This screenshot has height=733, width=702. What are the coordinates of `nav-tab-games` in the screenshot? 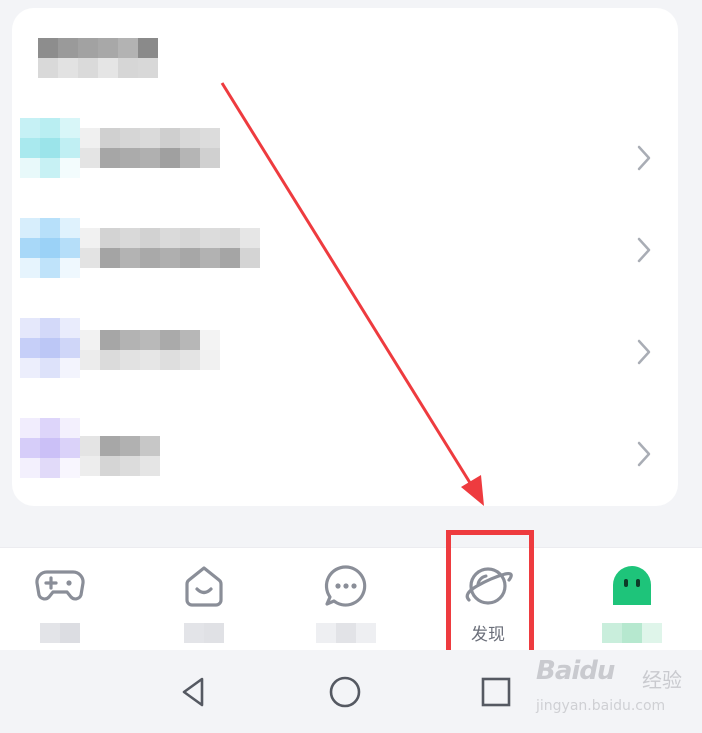 It's located at (65, 599).